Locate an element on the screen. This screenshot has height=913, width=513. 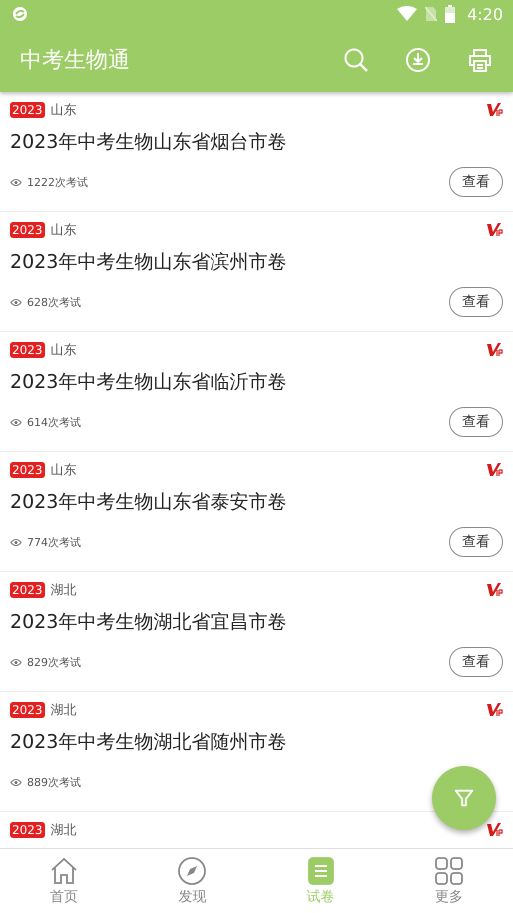
paper-title: 2023年中考生物湖北省宜昌市卷 is located at coordinates (256, 622).